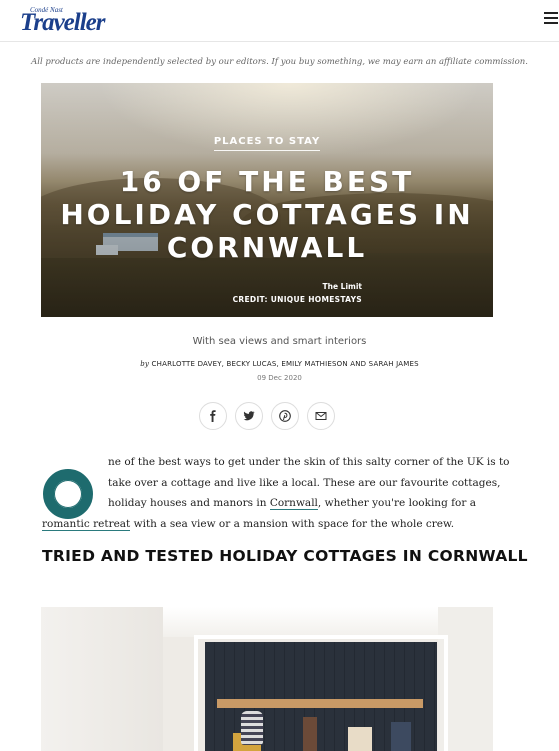  I want to click on category-rubric: PLACES TO STAY, so click(267, 143).